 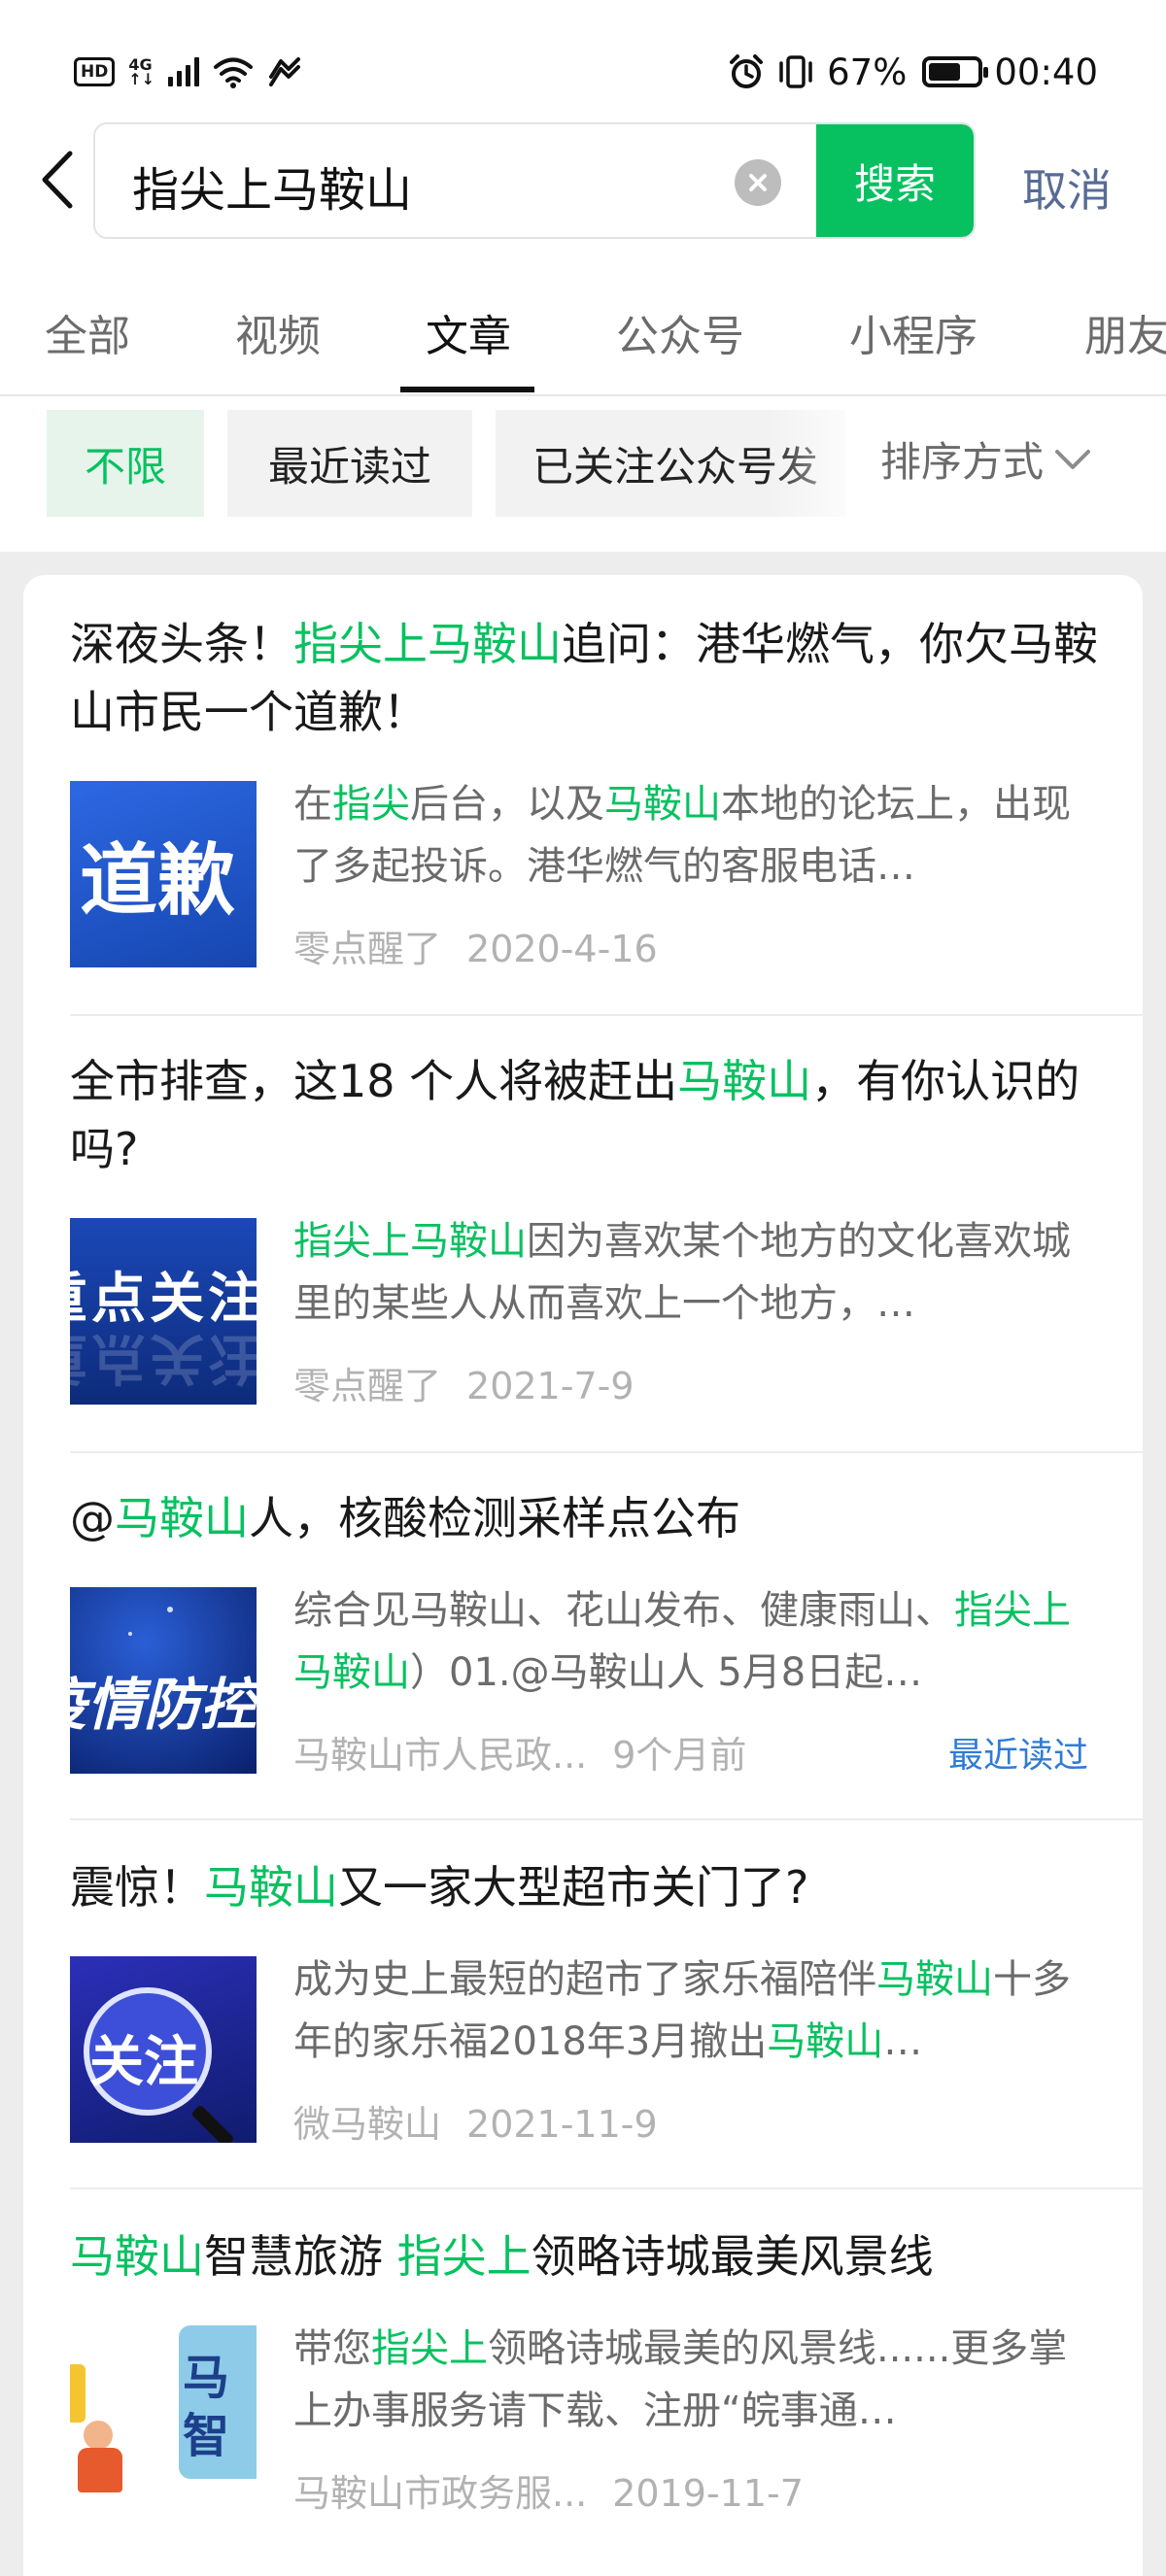 I want to click on network-type-icon: 4G ↑↓, so click(x=141, y=72).